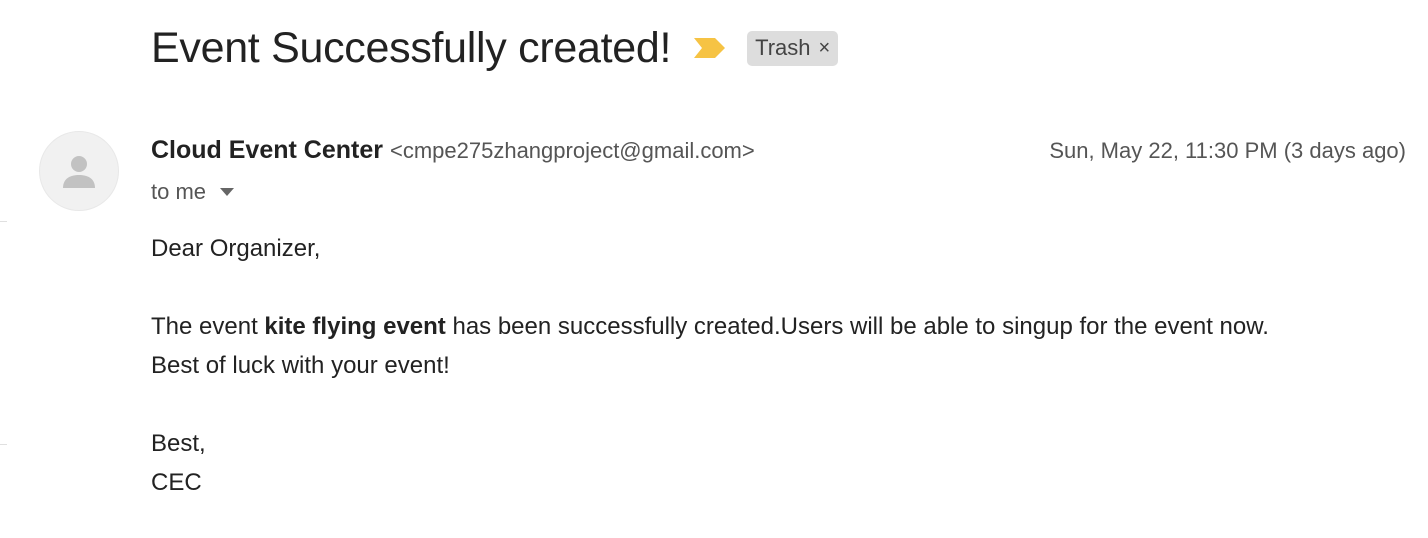  Describe the element at coordinates (179, 191) in the screenshot. I see `recipients-label: to me` at that location.